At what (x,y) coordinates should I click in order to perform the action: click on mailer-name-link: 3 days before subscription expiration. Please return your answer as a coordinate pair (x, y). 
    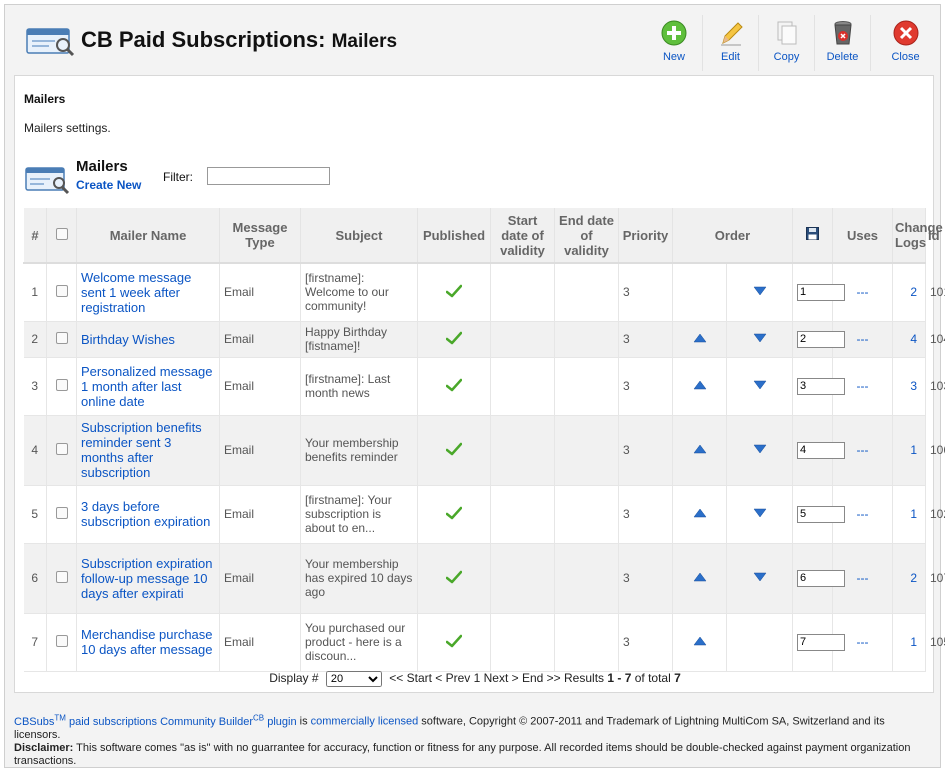
    Looking at the image, I should click on (145, 514).